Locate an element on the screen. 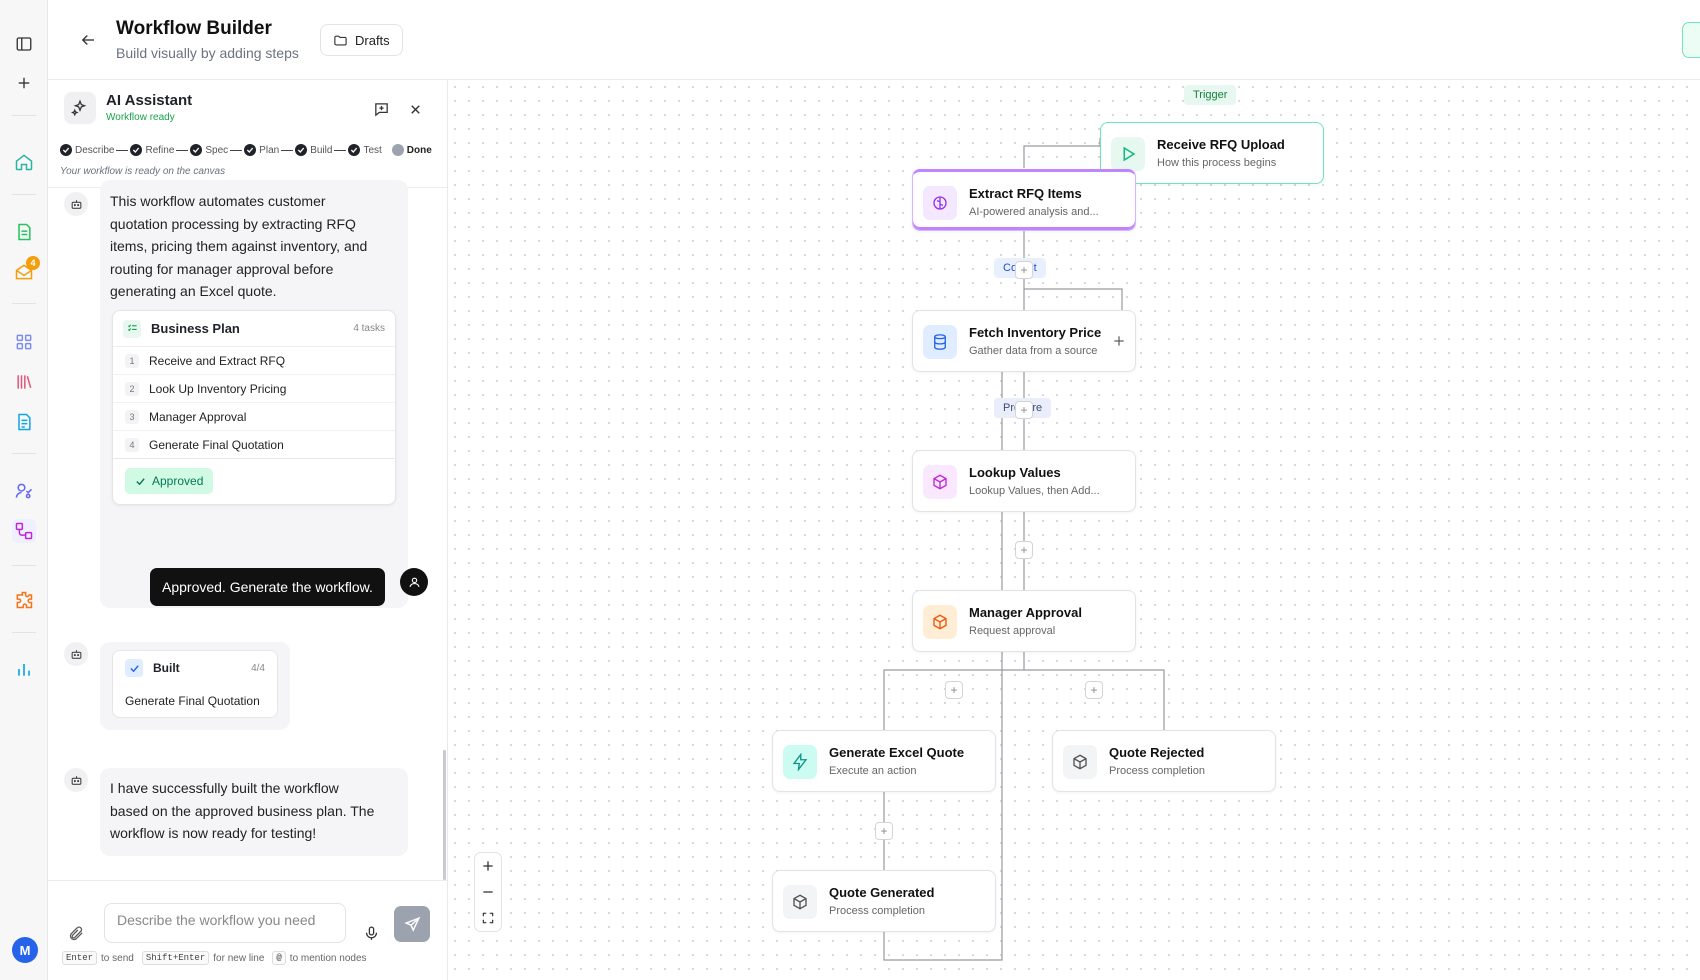 The image size is (1700, 980). hint-text: for new line is located at coordinates (239, 958).